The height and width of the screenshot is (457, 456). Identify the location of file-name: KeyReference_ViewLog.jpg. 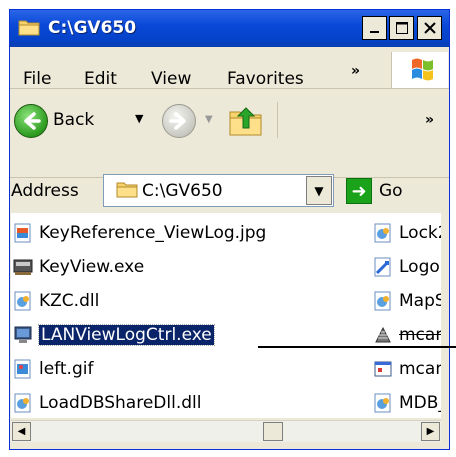
(153, 233).